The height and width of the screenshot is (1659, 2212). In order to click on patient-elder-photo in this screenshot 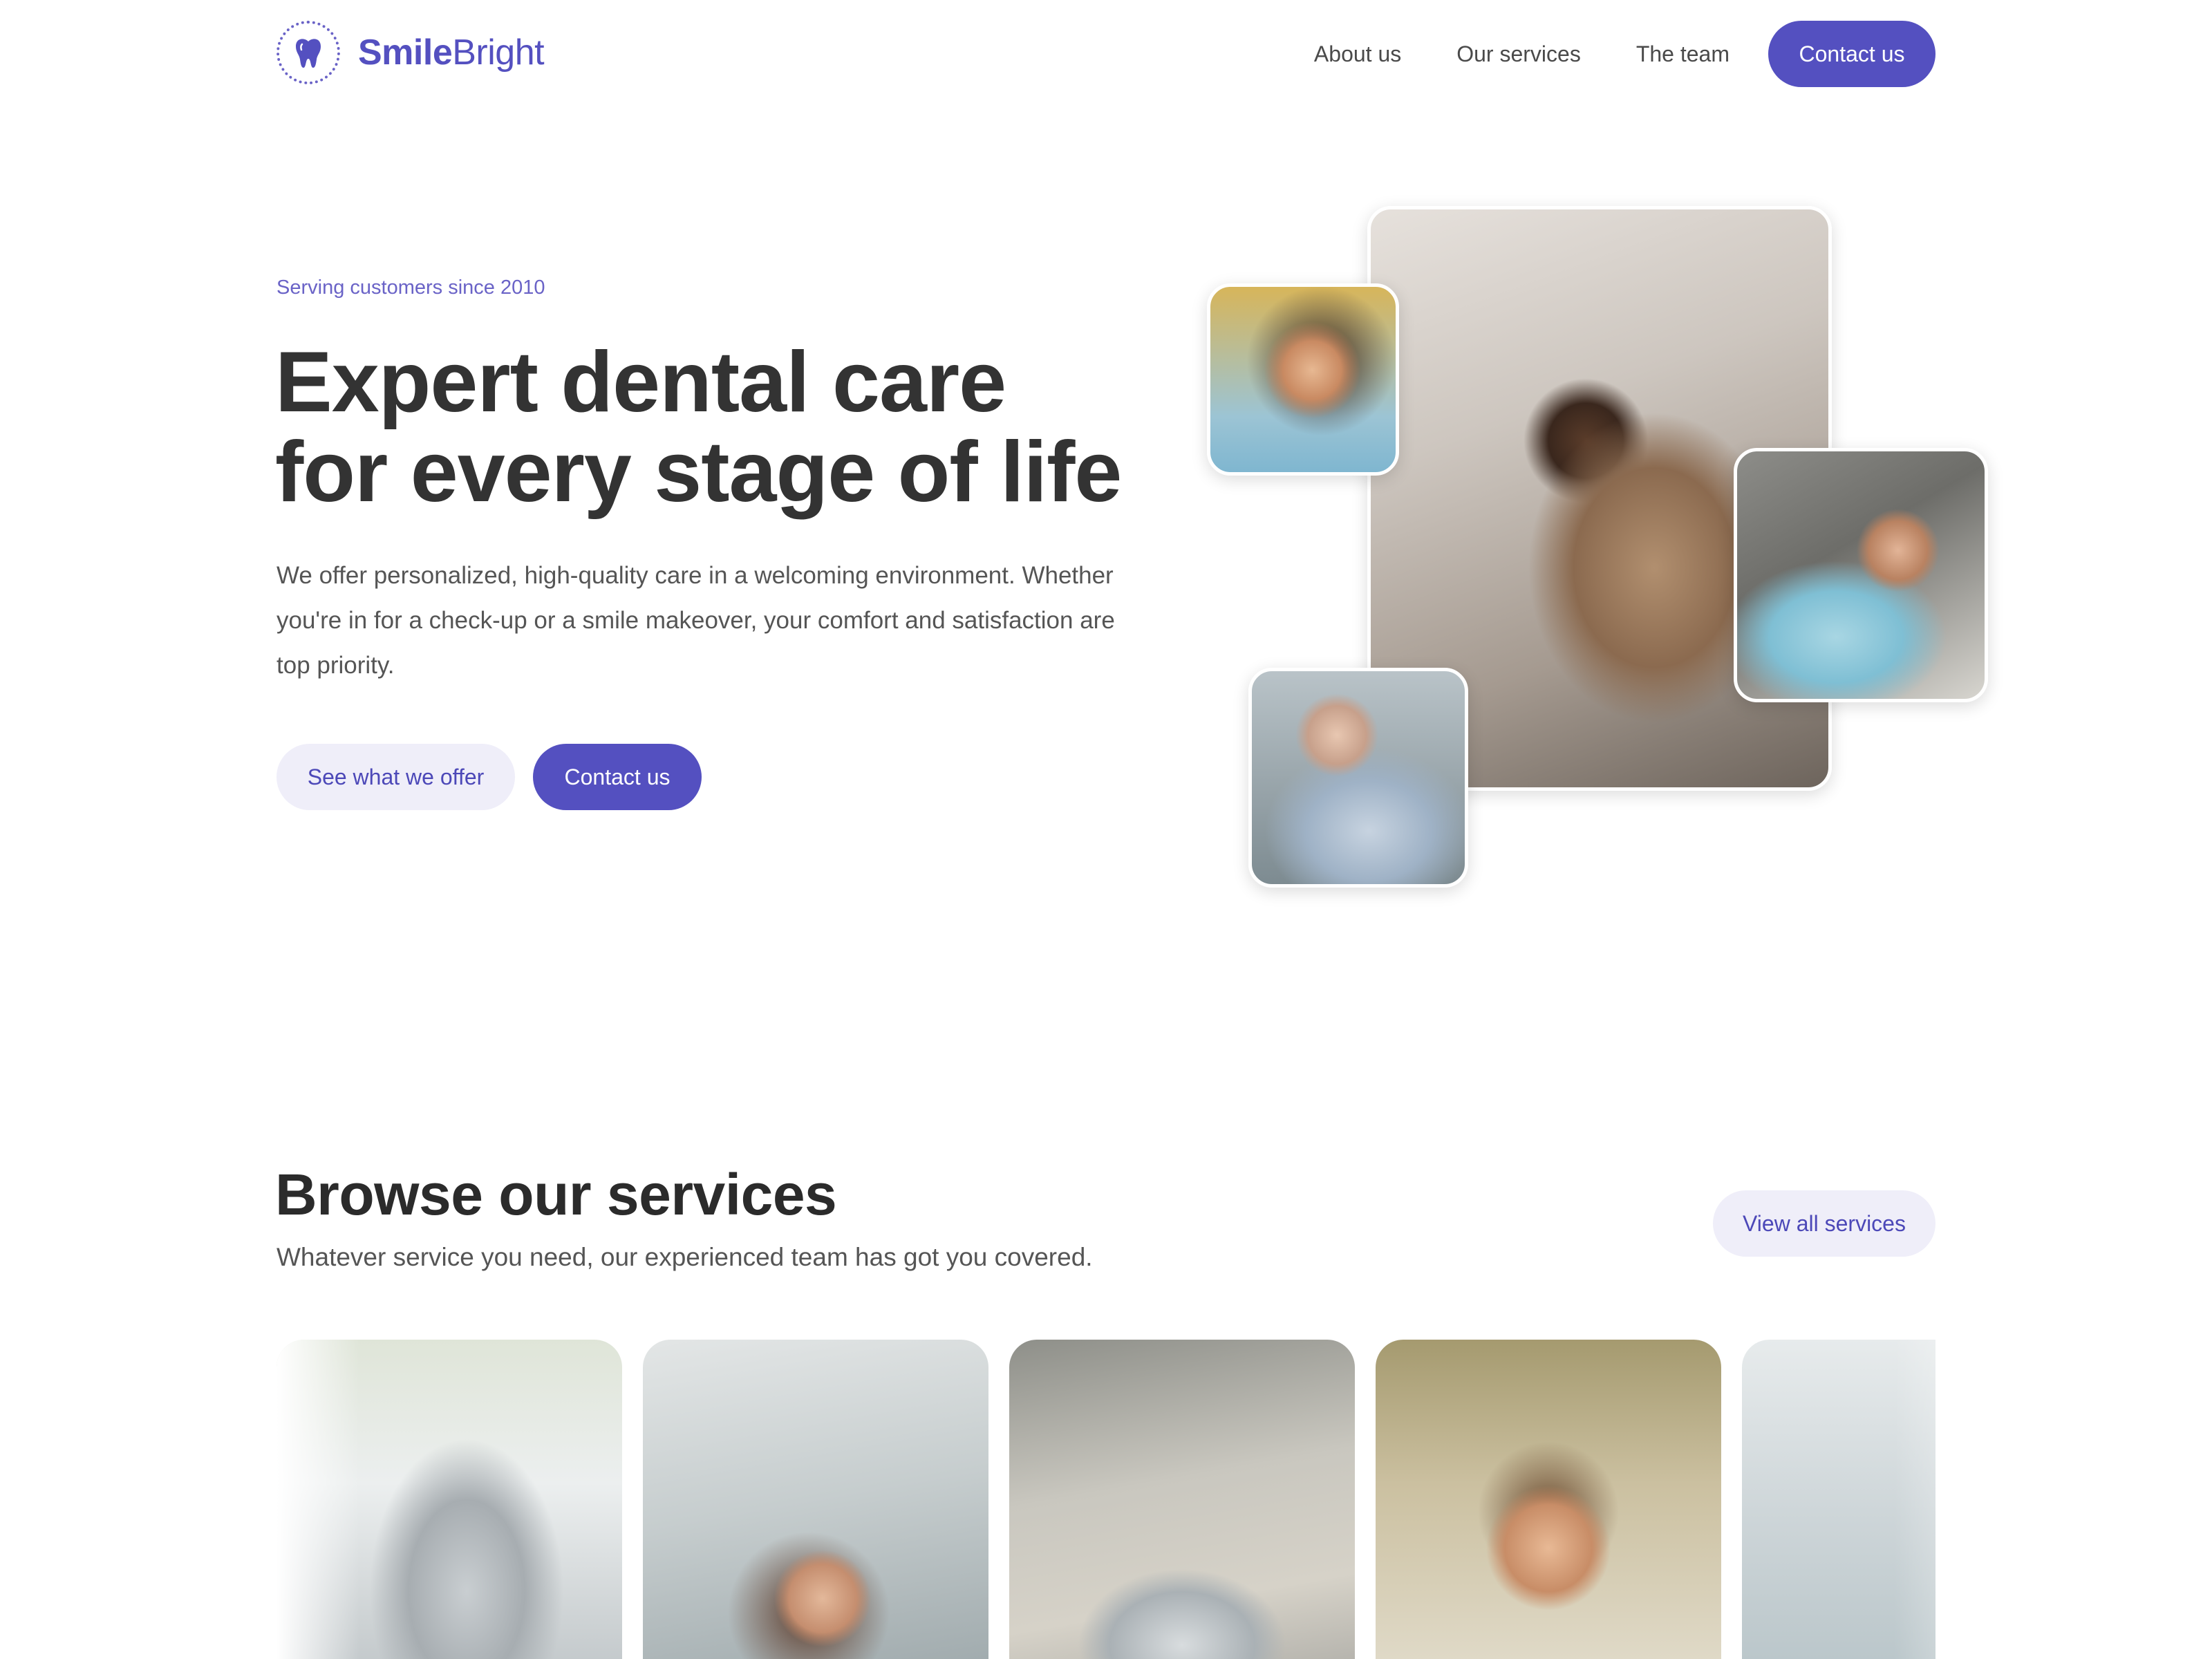, I will do `click(1358, 778)`.